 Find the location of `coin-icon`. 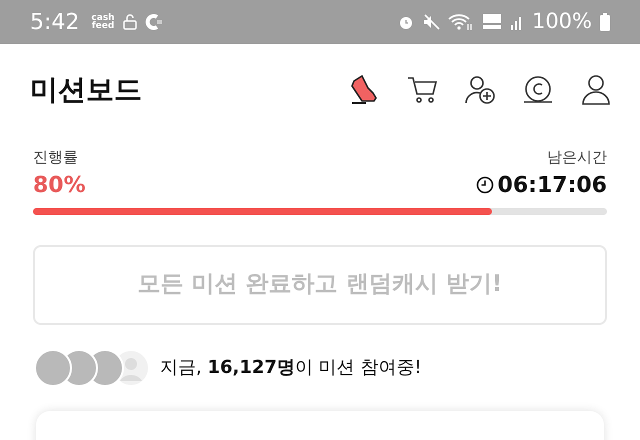

coin-icon is located at coordinates (538, 90).